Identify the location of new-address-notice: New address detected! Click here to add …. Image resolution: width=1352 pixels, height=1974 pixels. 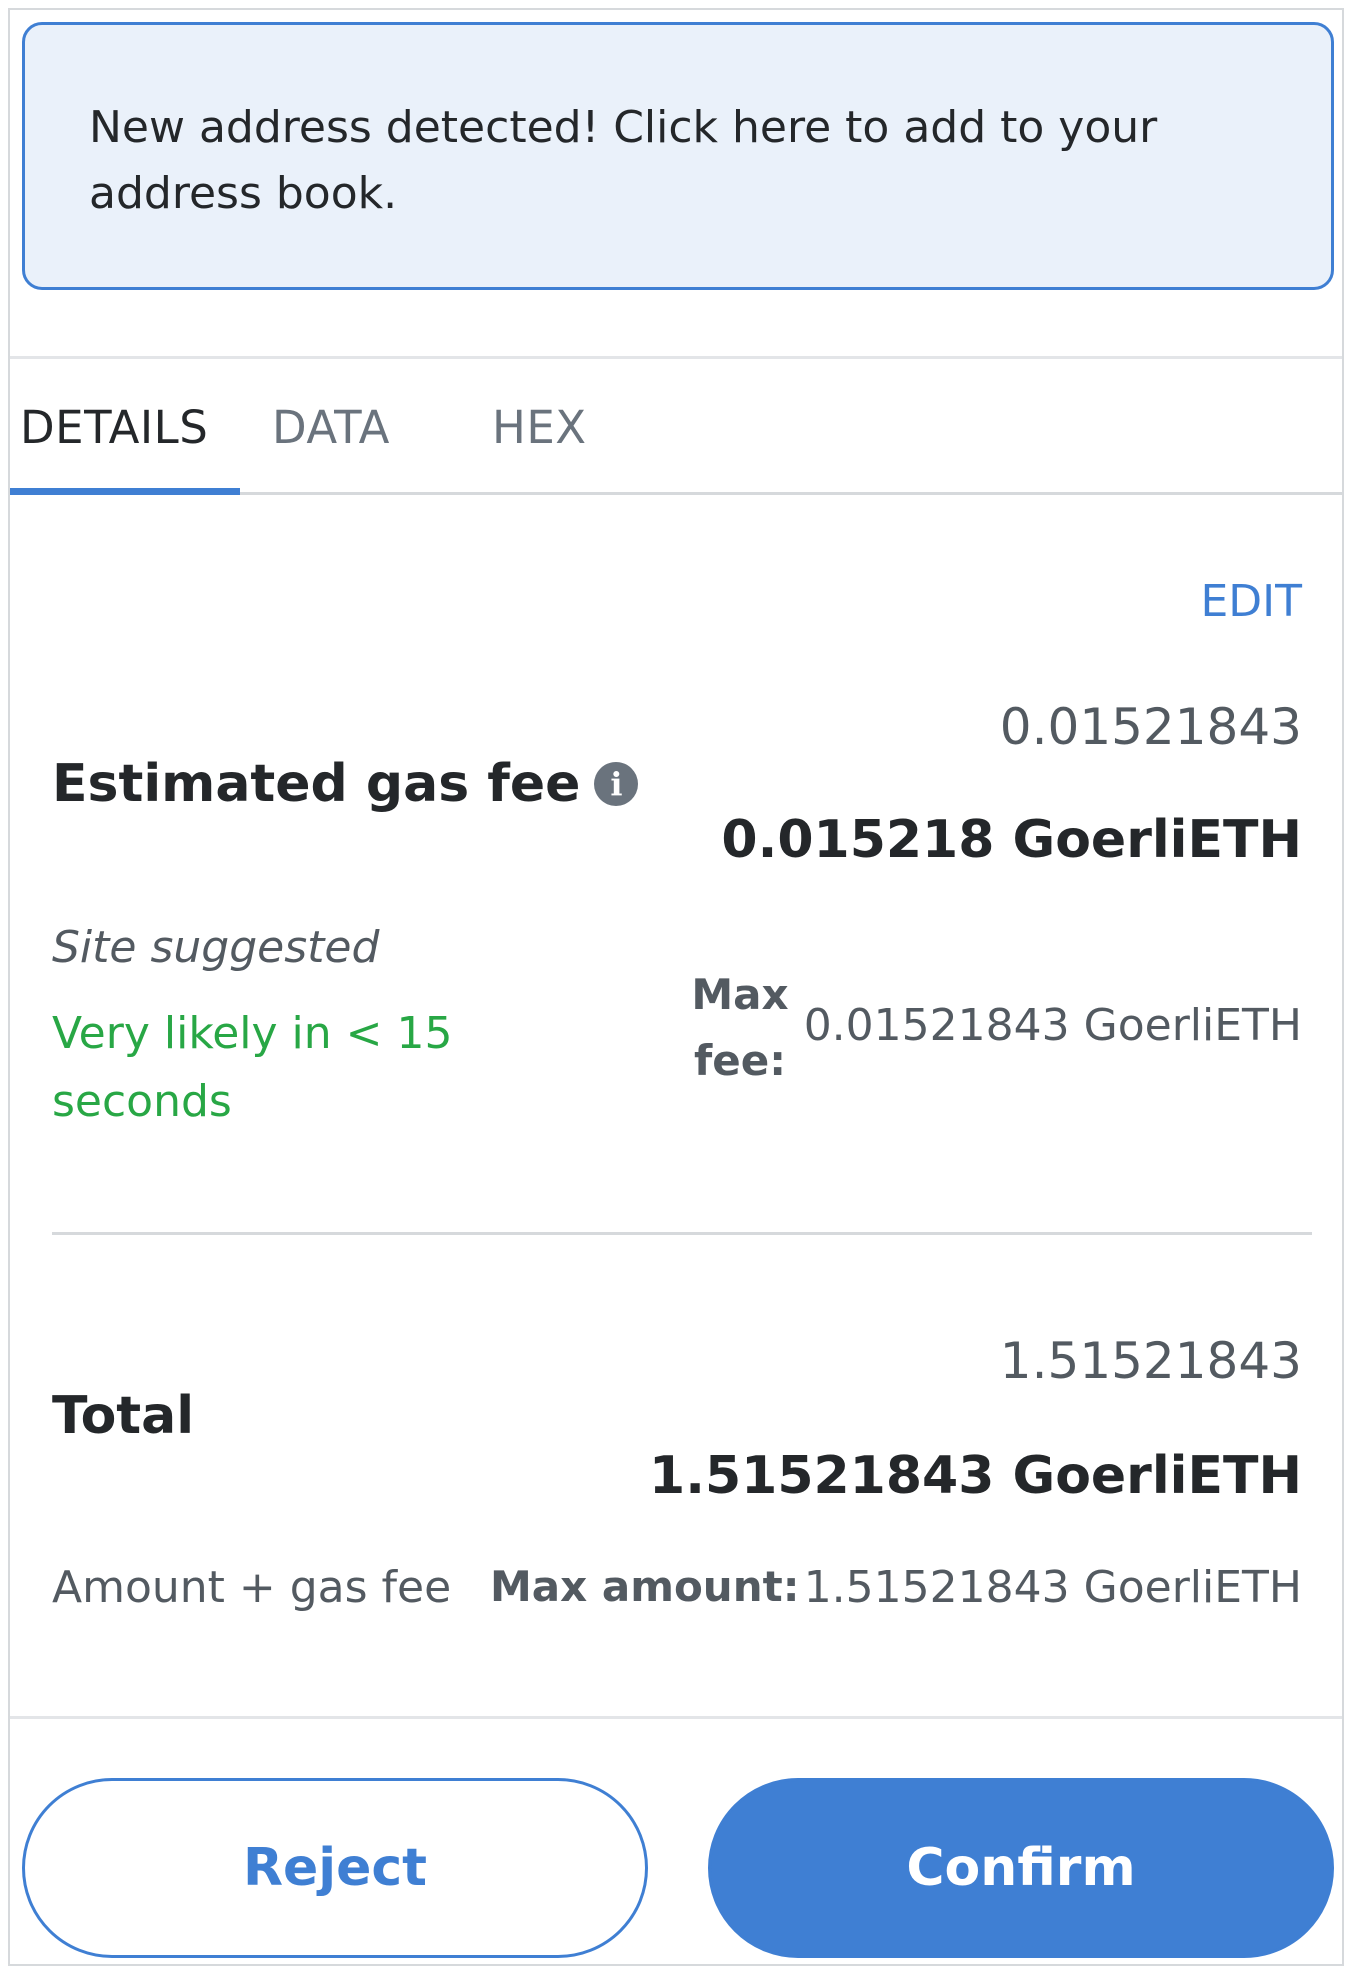
(678, 156).